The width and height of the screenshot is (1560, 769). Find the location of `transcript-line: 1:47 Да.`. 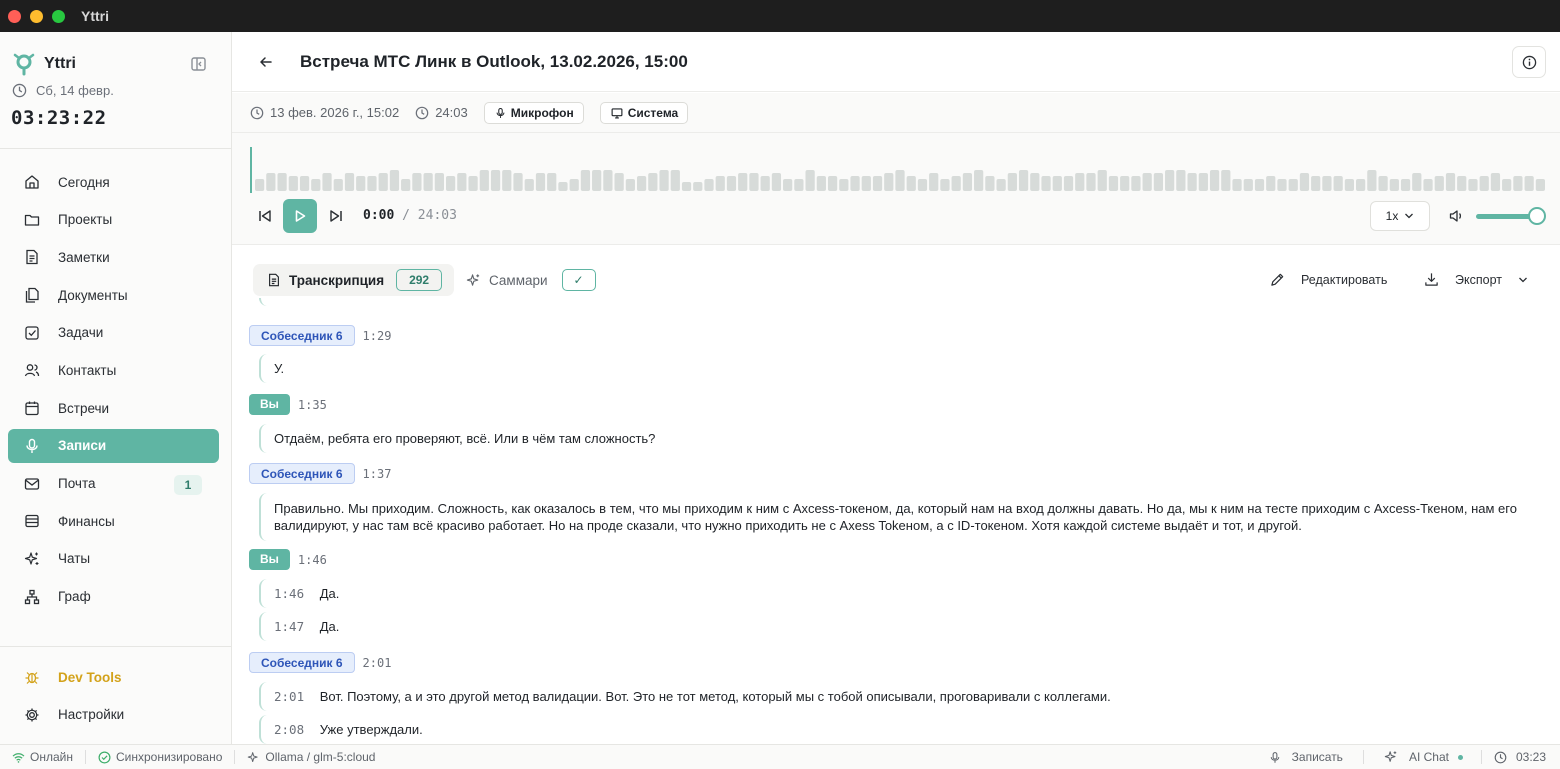

transcript-line: 1:47 Да. is located at coordinates (904, 626).